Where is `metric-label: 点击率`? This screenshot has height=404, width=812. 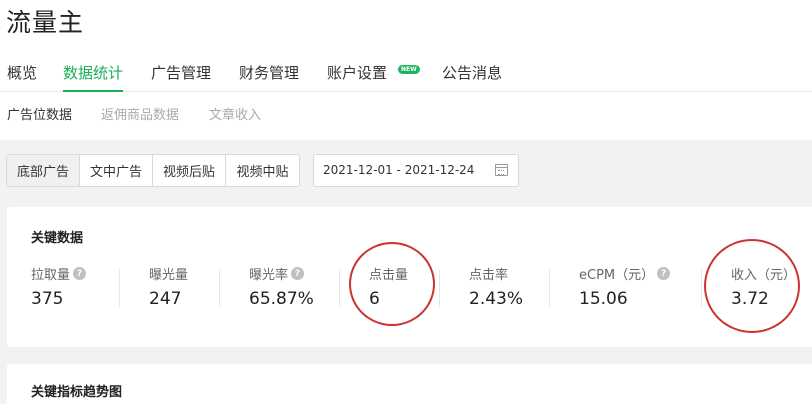
metric-label: 点击率 is located at coordinates (489, 275).